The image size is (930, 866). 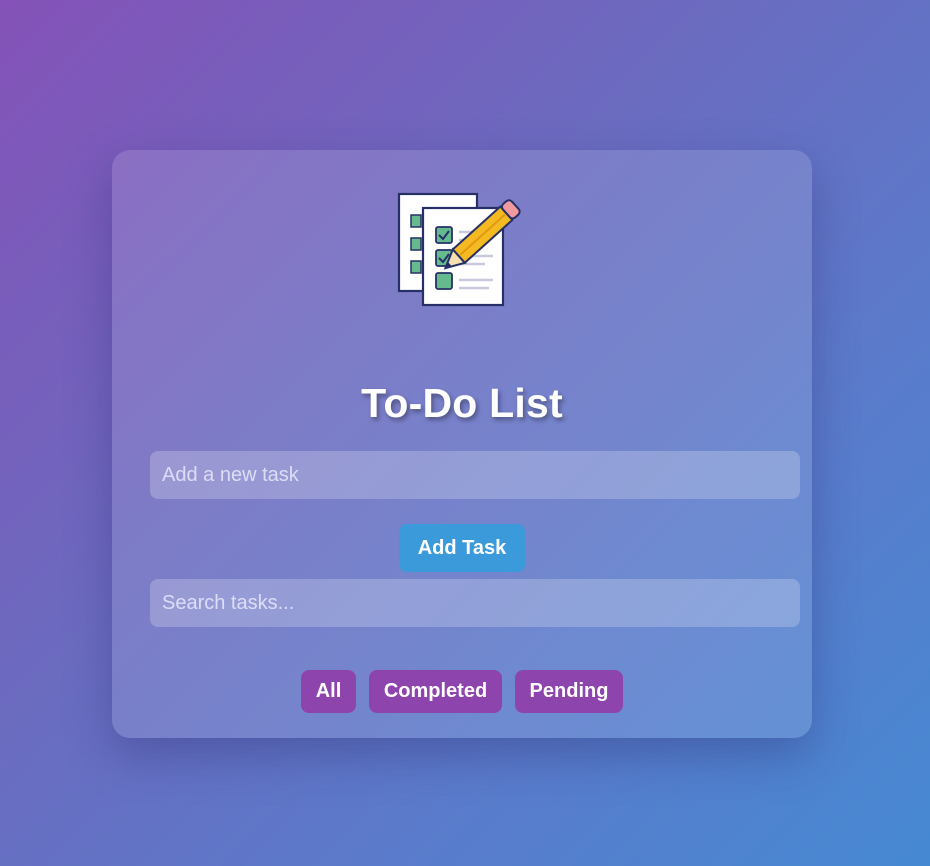 What do you see at coordinates (435, 691) in the screenshot?
I see `filter-completed-button: Completed` at bounding box center [435, 691].